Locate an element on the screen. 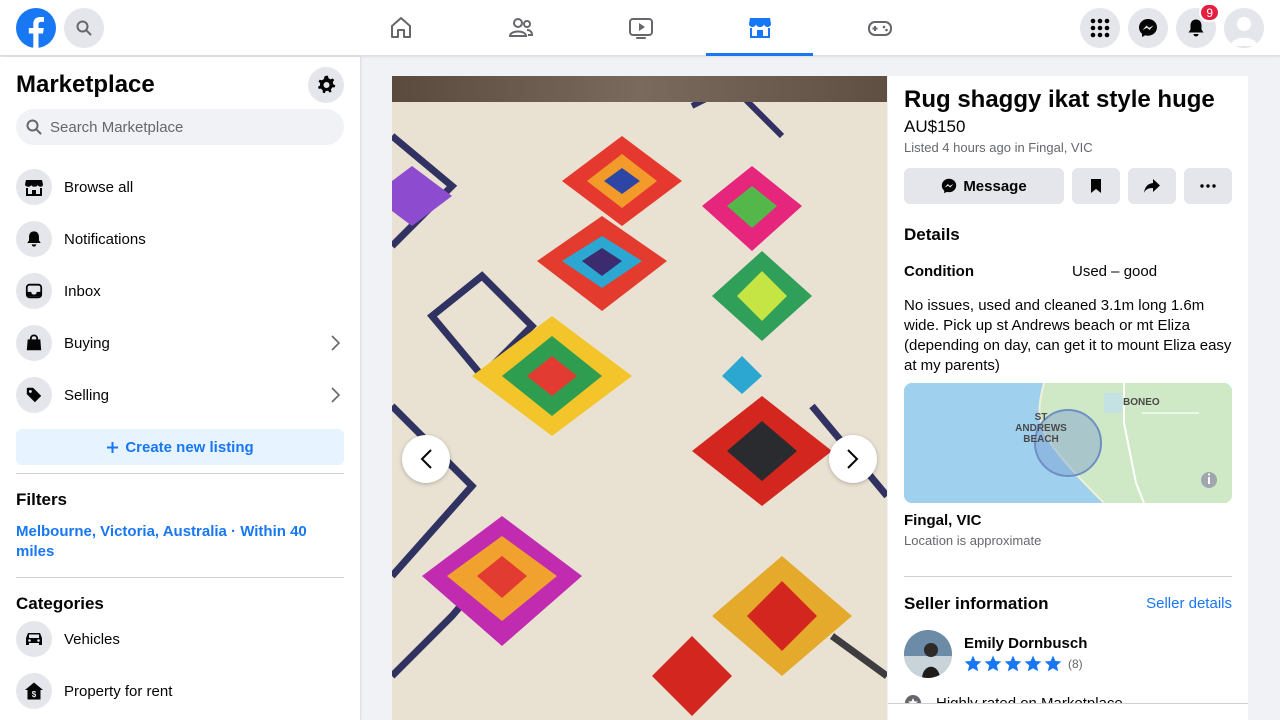  search-button is located at coordinates (84, 28).